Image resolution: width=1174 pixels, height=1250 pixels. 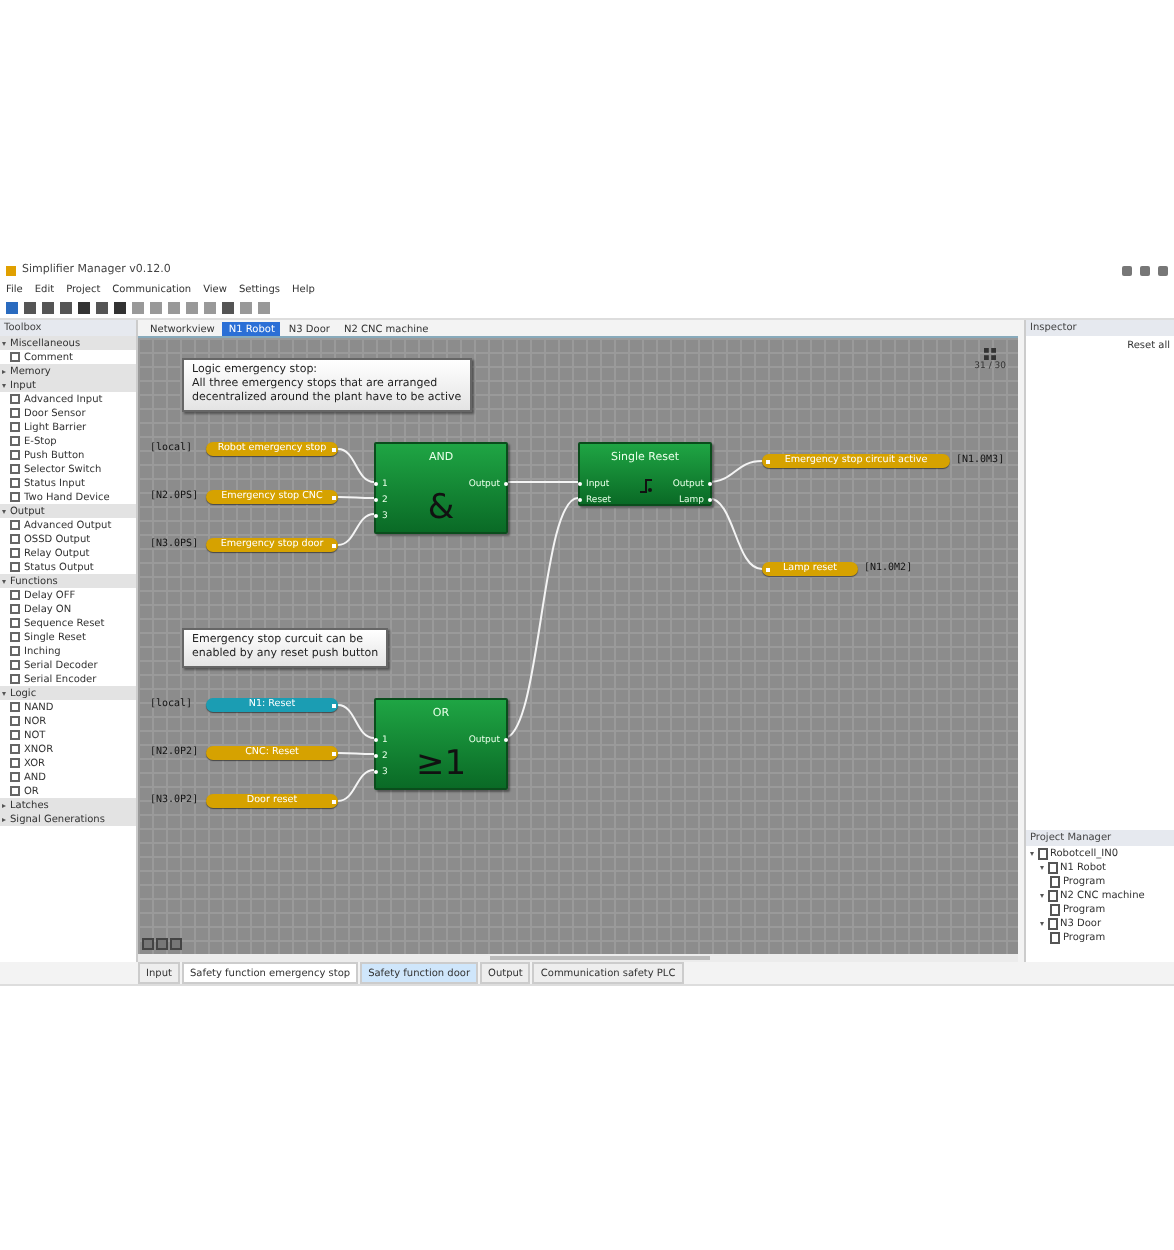 What do you see at coordinates (11, 270) in the screenshot?
I see `app-icon` at bounding box center [11, 270].